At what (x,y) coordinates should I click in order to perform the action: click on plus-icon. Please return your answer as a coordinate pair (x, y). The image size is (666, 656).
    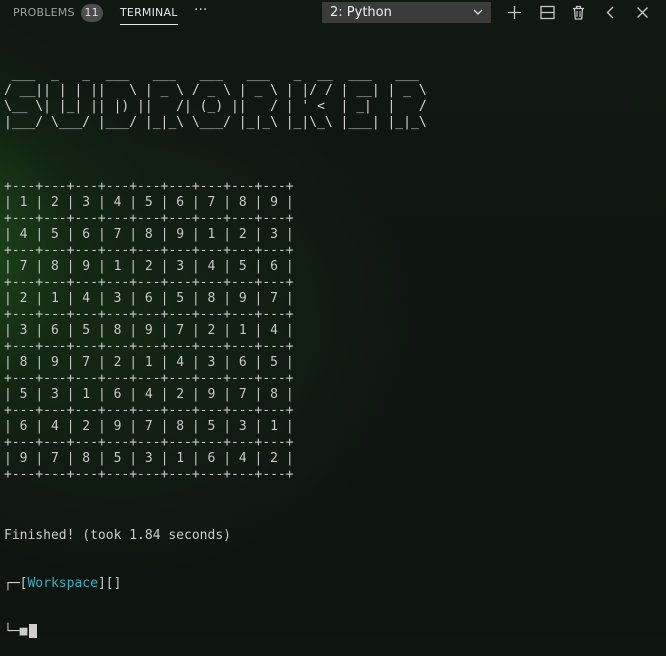
    Looking at the image, I should click on (514, 12).